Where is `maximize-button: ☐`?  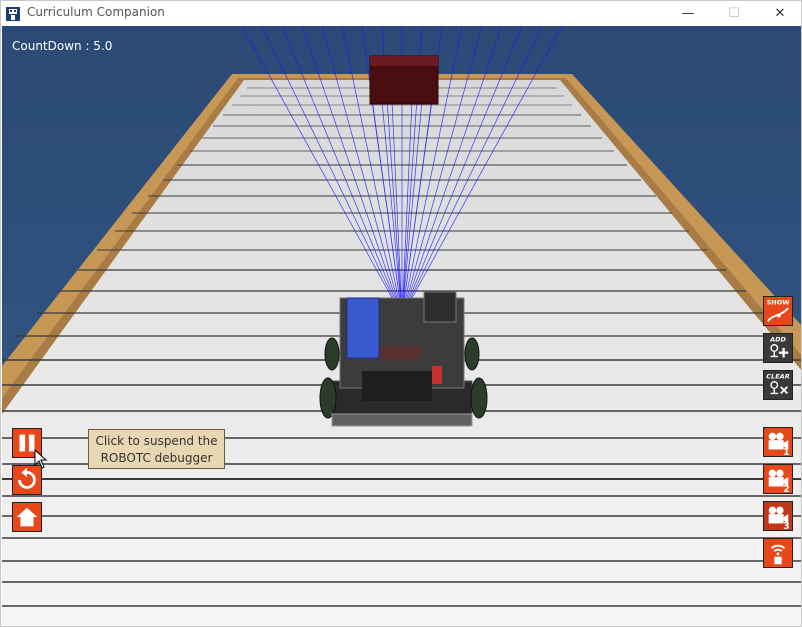
maximize-button: ☐ is located at coordinates (734, 13).